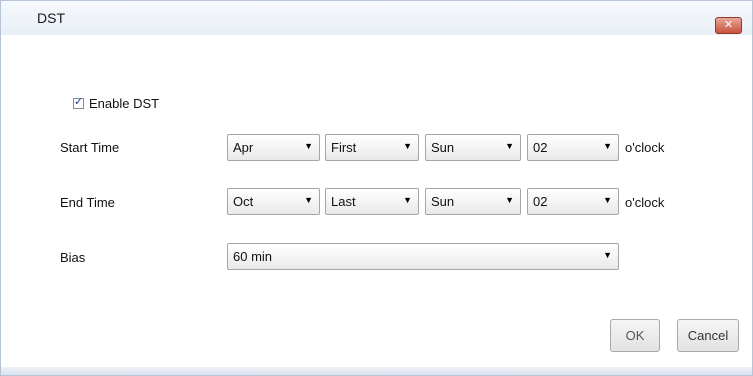 The width and height of the screenshot is (753, 376). I want to click on enable-dst-label: Enable DST, so click(124, 103).